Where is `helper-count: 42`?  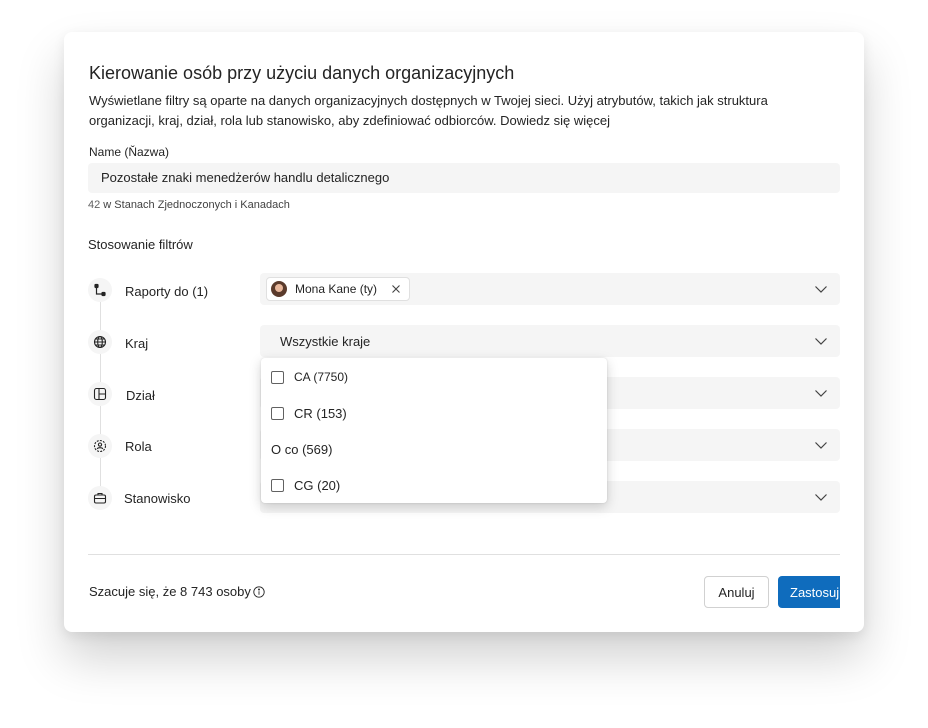 helper-count: 42 is located at coordinates (94, 205).